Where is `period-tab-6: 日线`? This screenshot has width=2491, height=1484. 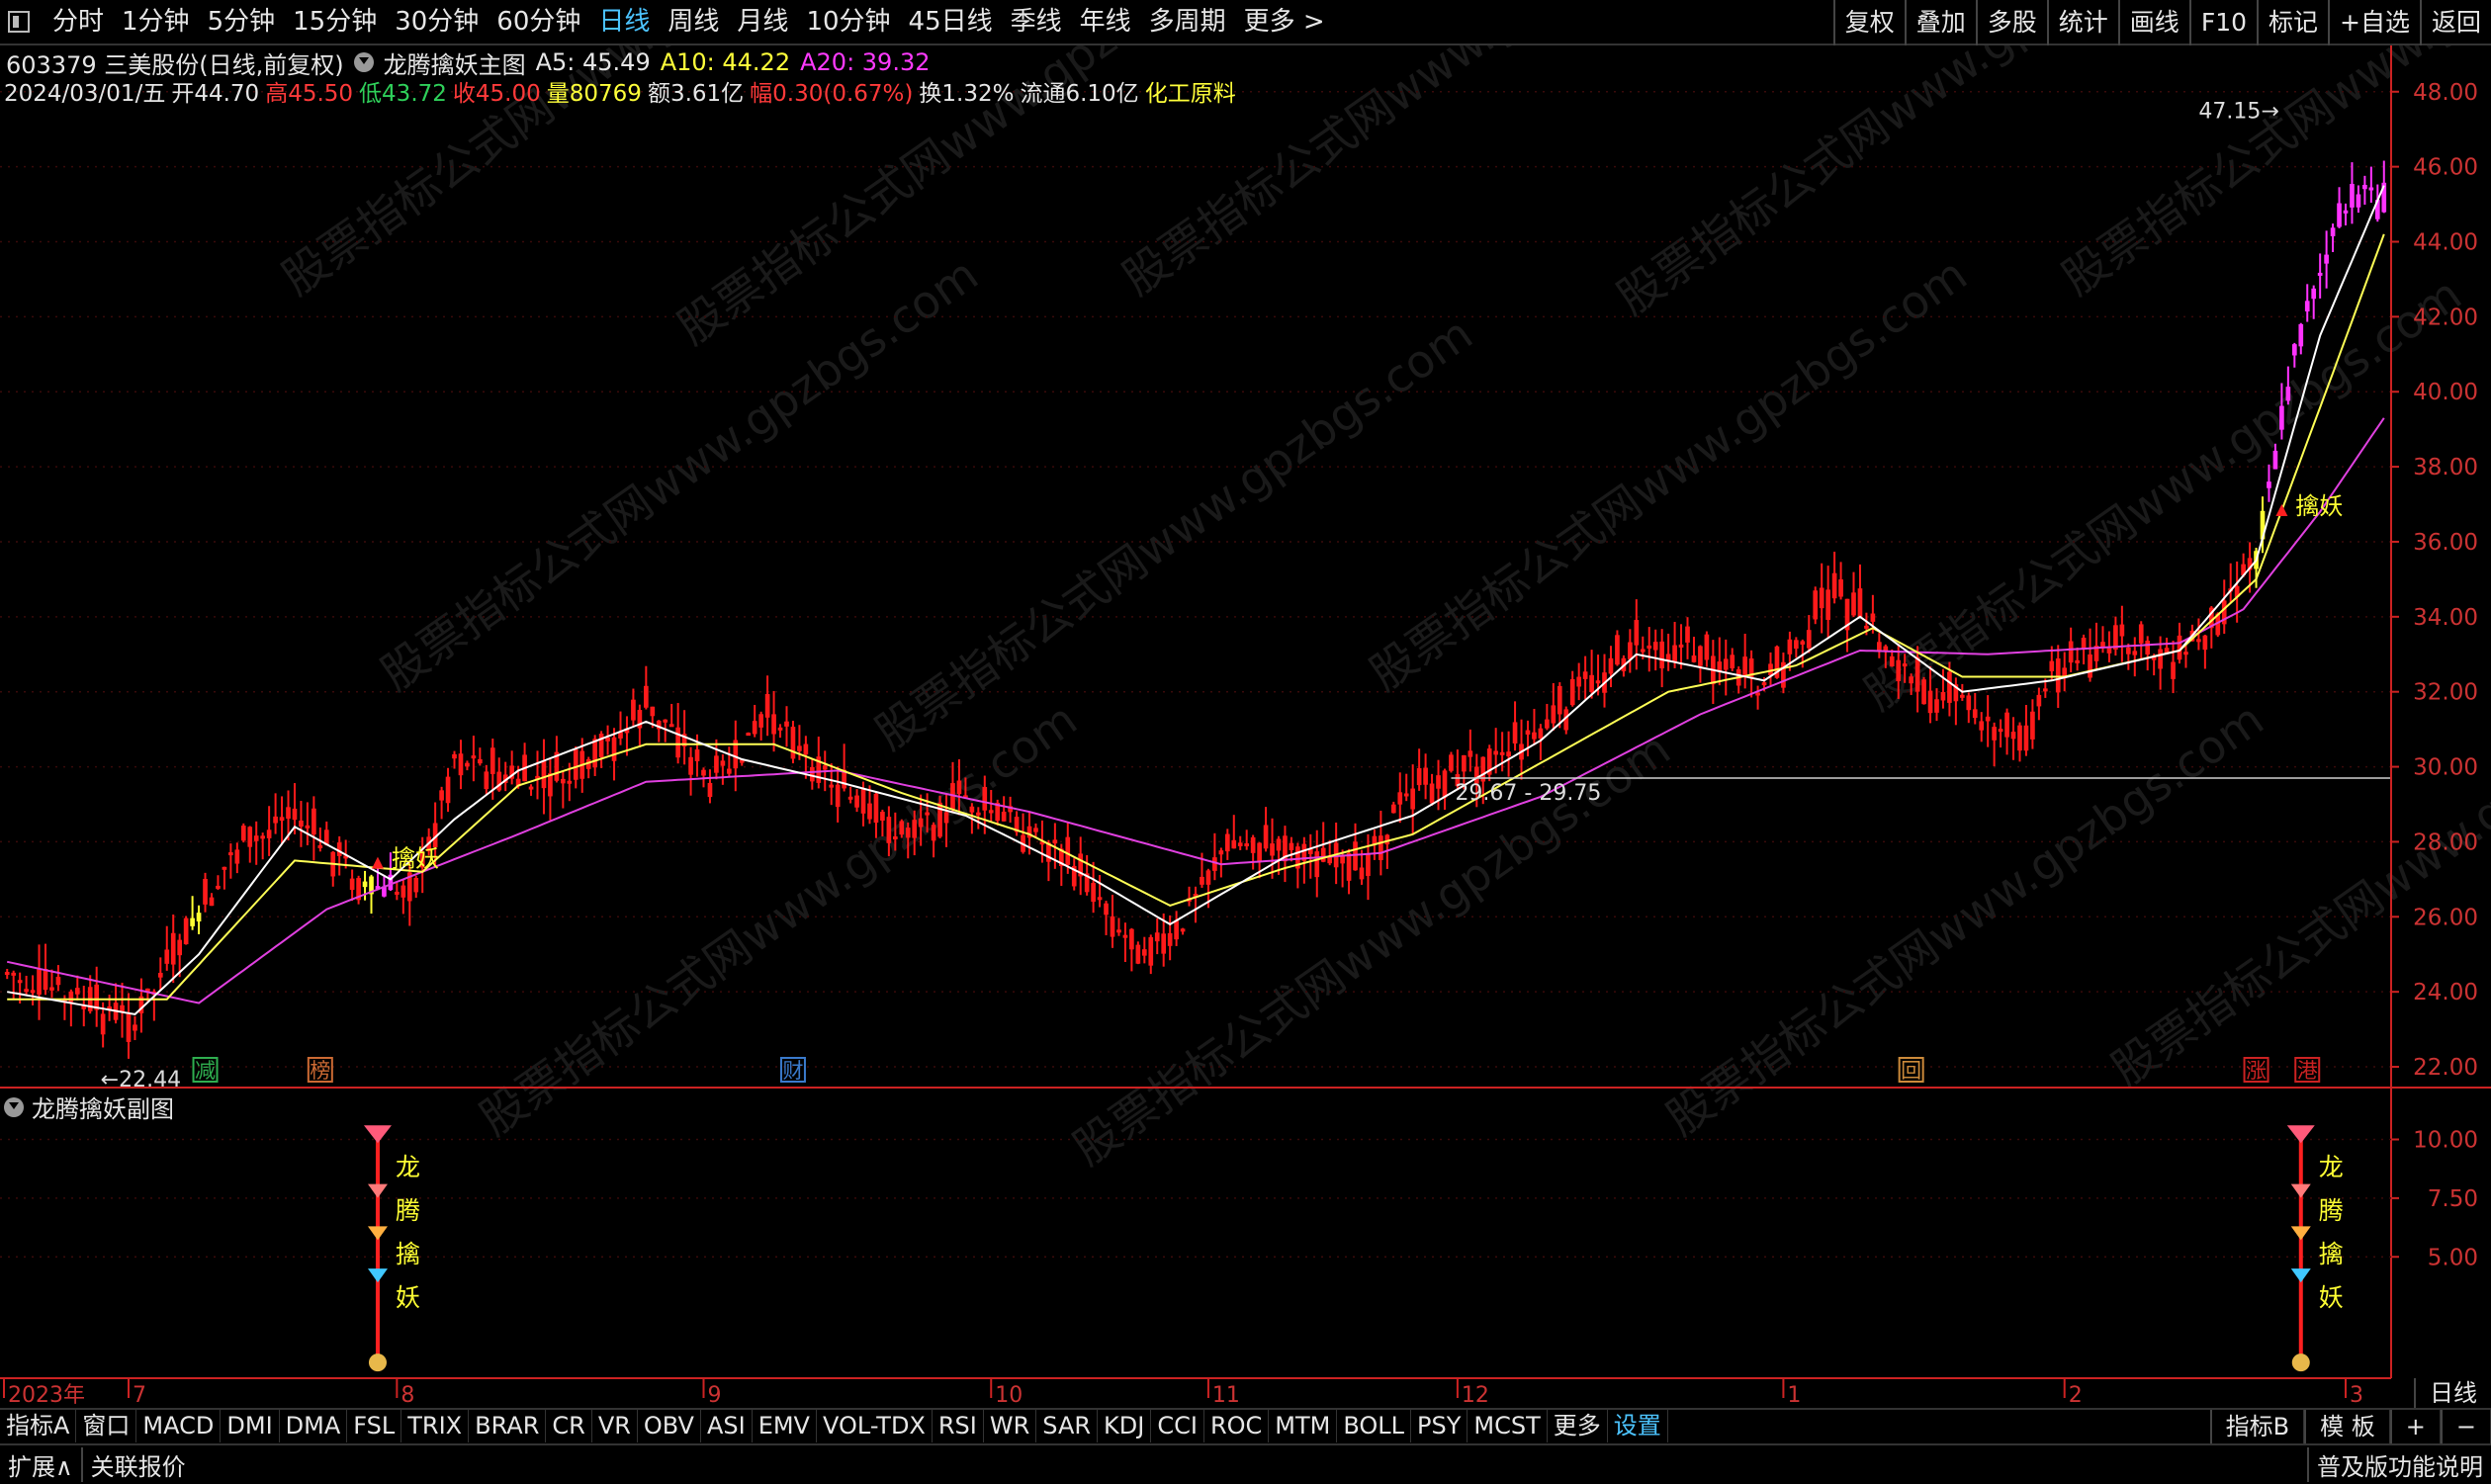 period-tab-6: 日线 is located at coordinates (624, 22).